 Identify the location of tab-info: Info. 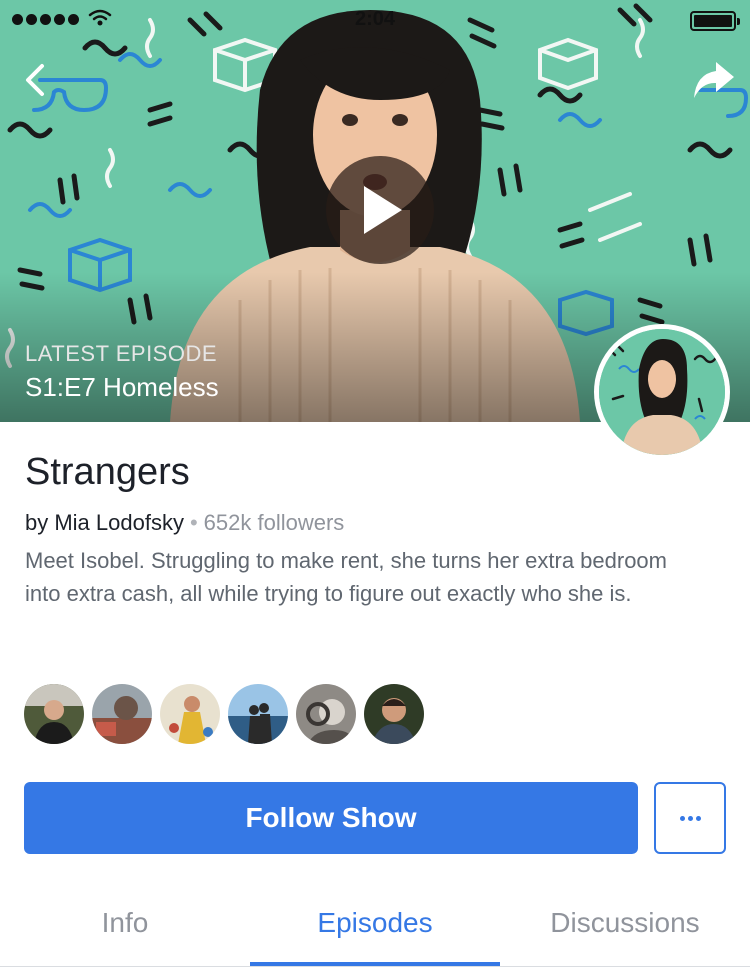
(125, 922).